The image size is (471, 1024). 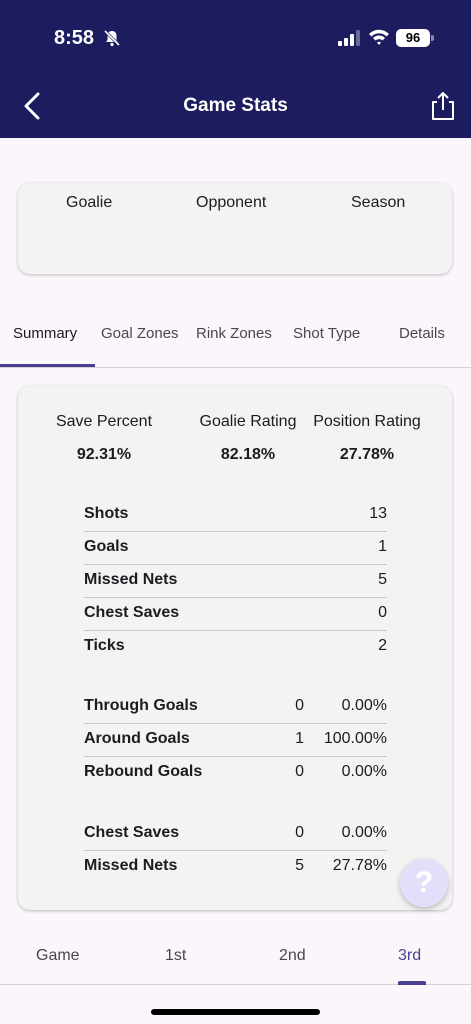 What do you see at coordinates (292, 956) in the screenshot?
I see `period-tab-2nd: 2nd` at bounding box center [292, 956].